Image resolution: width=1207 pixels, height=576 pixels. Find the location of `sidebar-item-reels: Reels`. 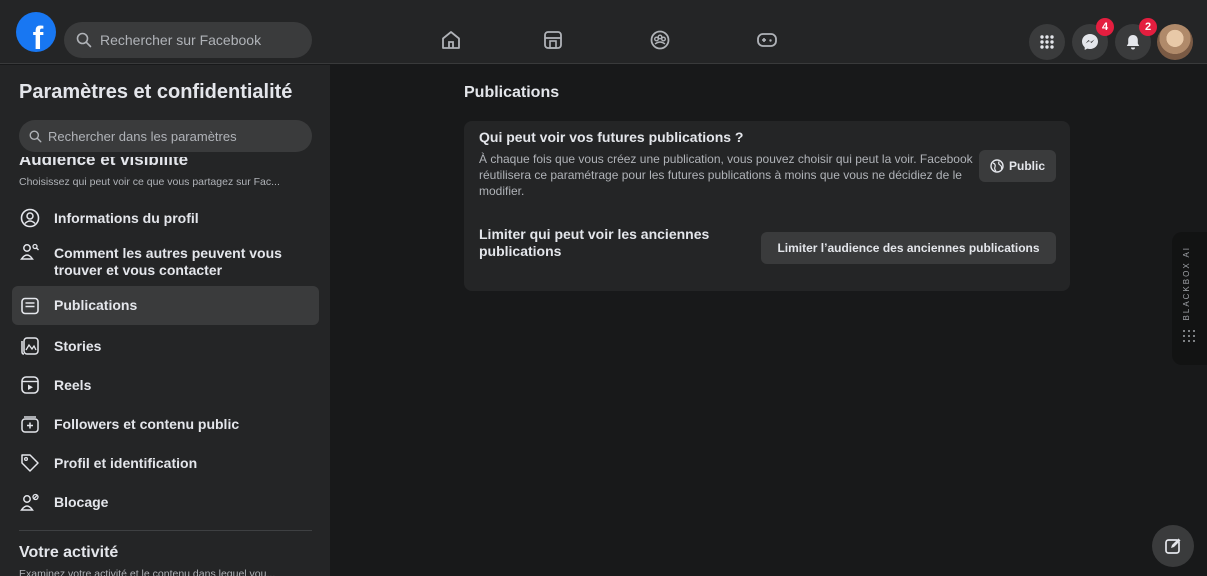

sidebar-item-reels: Reels is located at coordinates (165, 385).